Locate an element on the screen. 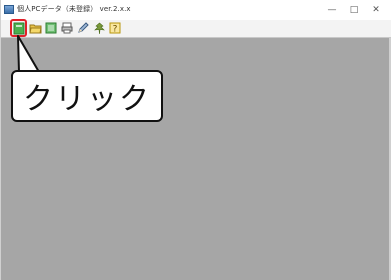 This screenshot has width=391, height=280. list-view-button is located at coordinates (51, 28).